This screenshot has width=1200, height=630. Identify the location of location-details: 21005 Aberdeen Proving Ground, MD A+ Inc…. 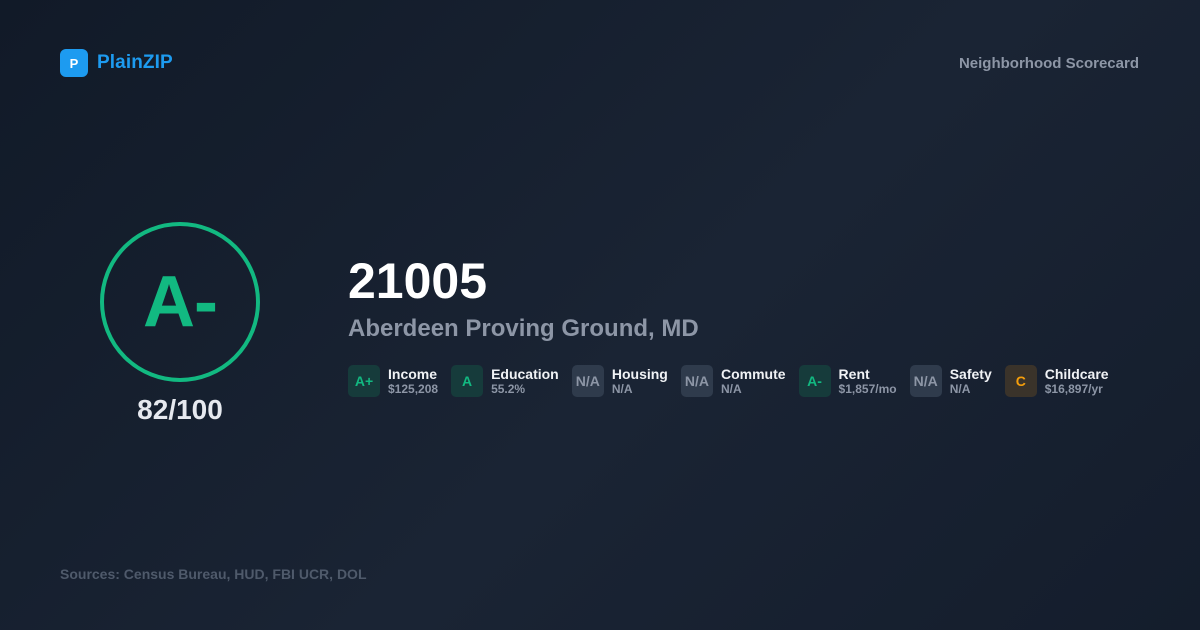
(735, 325).